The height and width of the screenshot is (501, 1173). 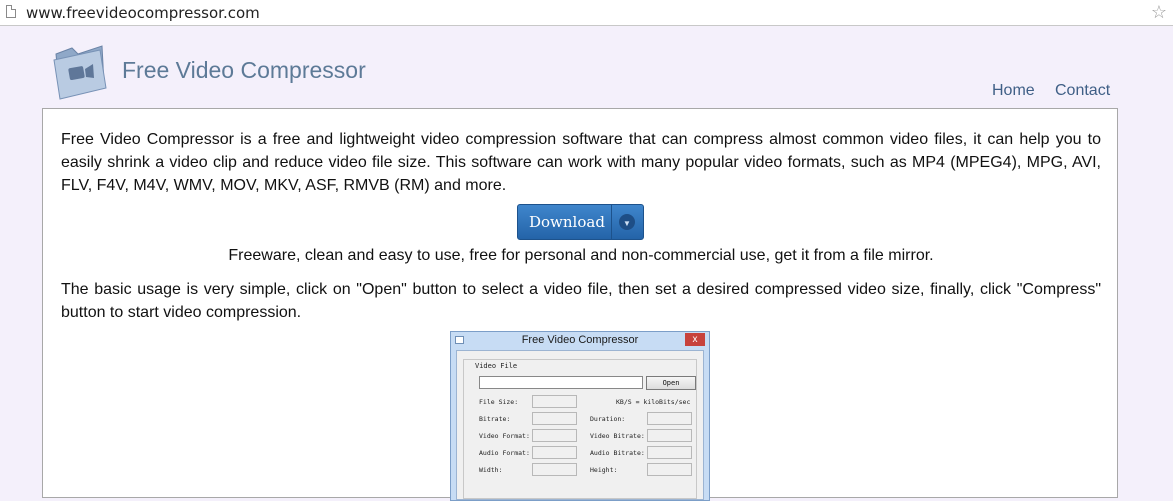 I want to click on video-bitrate-field, so click(x=669, y=435).